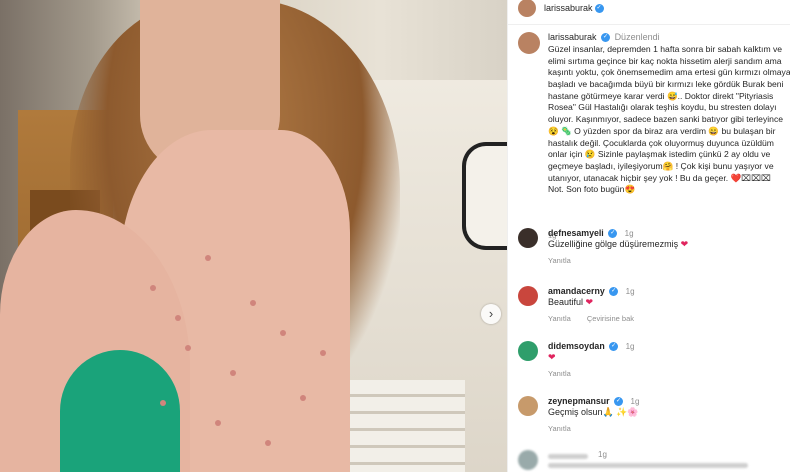  I want to click on comment-body: Güzelliğine gölge düşüremezmiş, so click(613, 244).